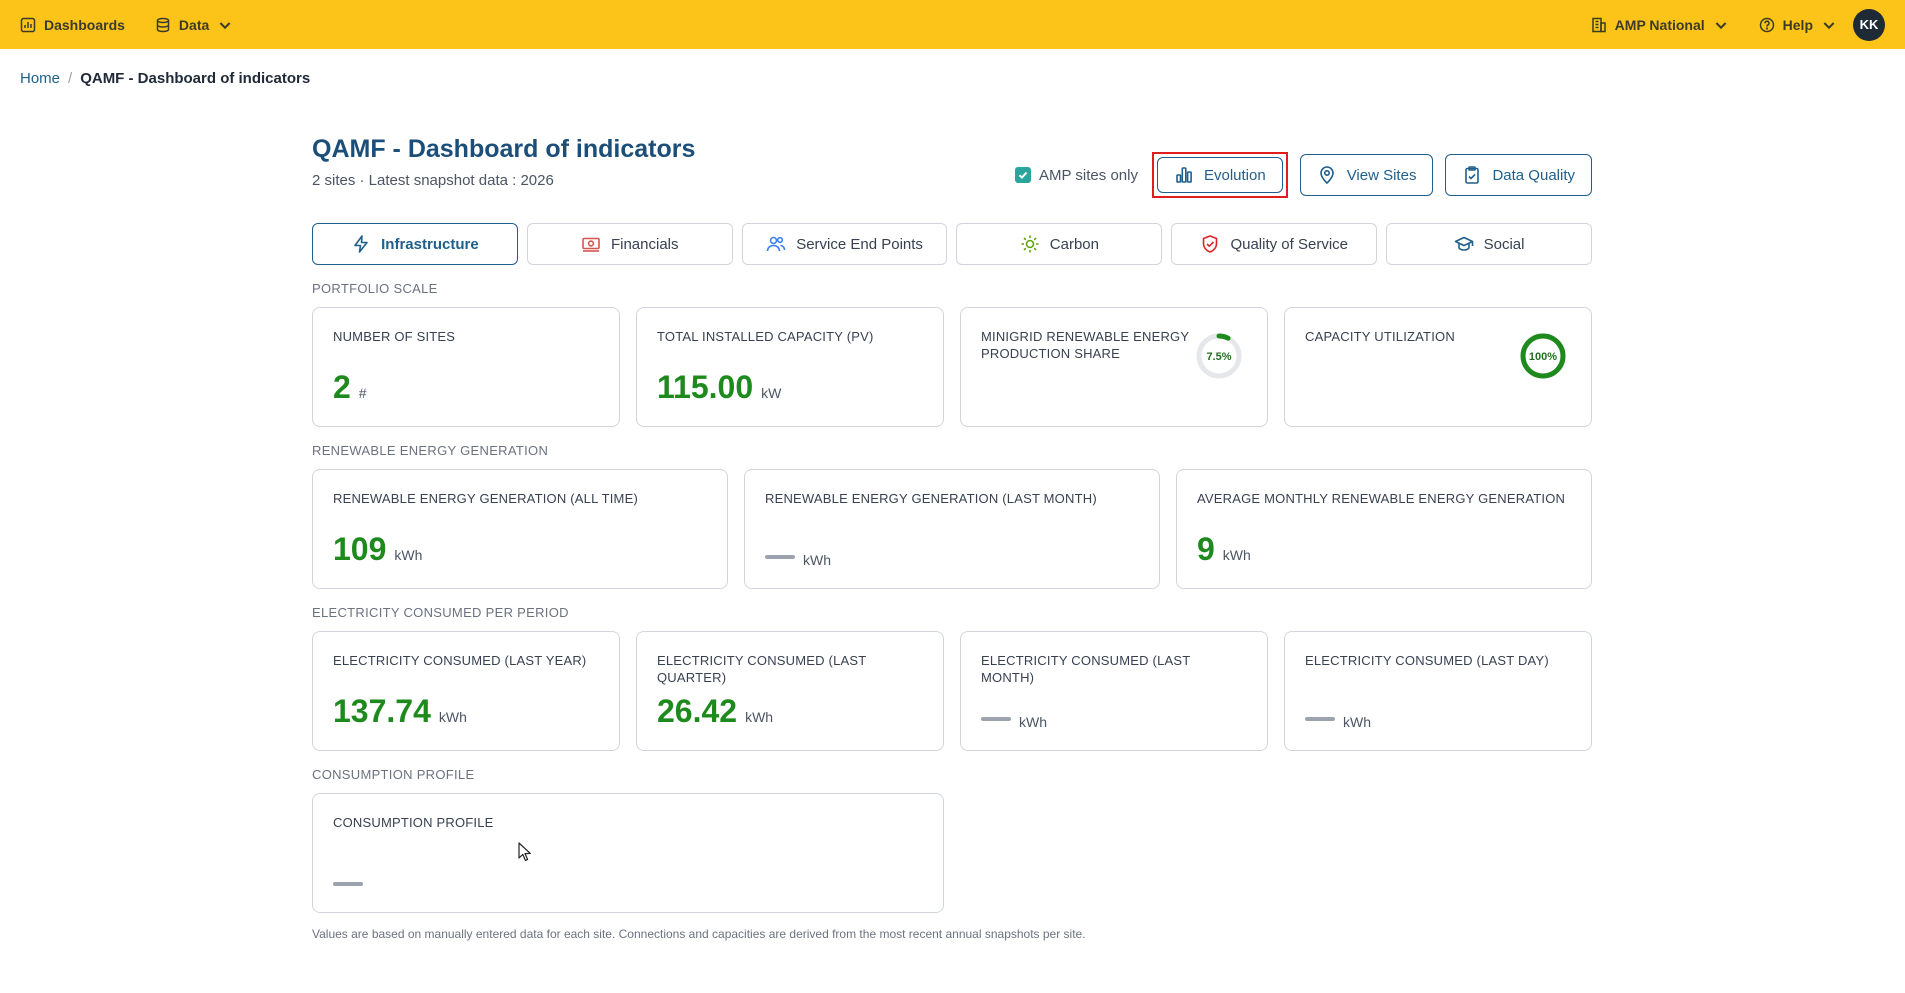 The image size is (1905, 993). I want to click on tab-social: Social, so click(1489, 244).